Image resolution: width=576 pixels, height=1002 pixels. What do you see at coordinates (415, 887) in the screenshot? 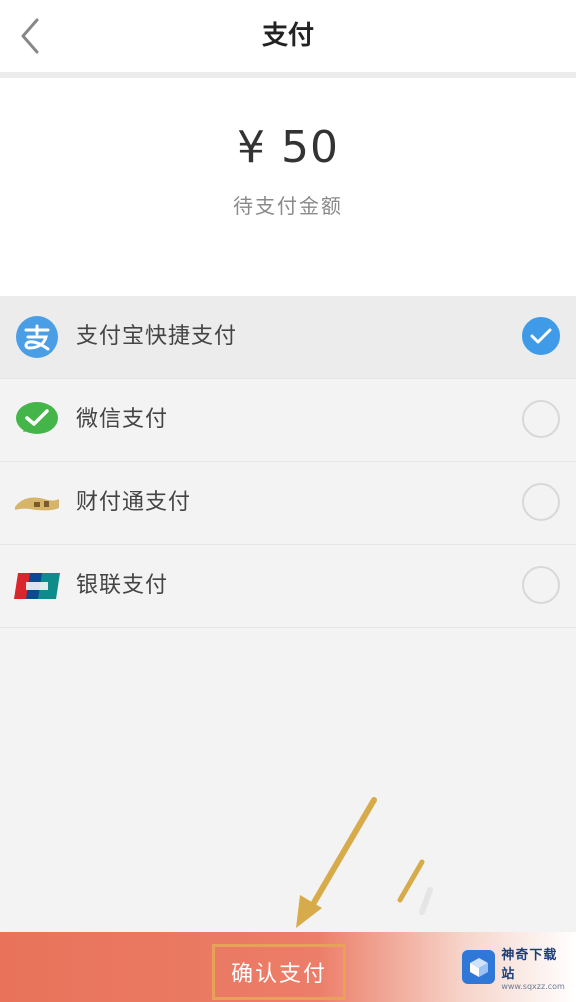
I see `annotation-arrow-secondary` at bounding box center [415, 887].